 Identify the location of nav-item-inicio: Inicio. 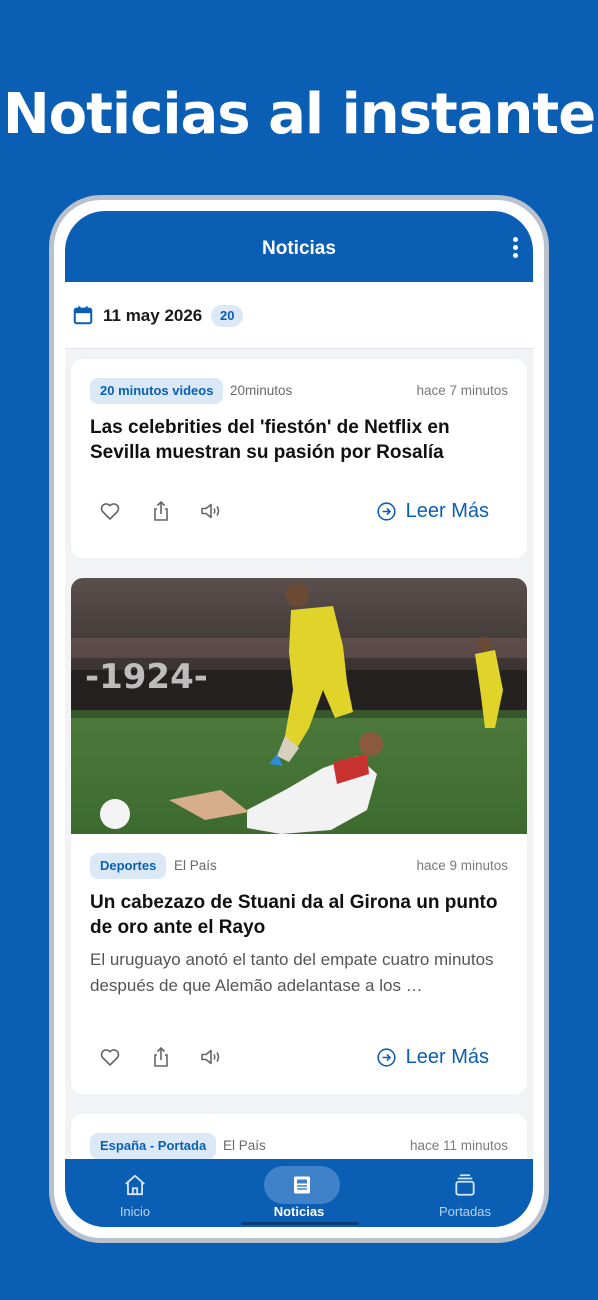
(135, 1193).